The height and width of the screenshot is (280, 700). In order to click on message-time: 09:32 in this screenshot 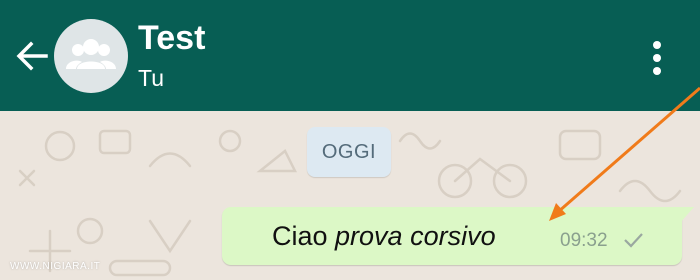, I will do `click(584, 240)`.